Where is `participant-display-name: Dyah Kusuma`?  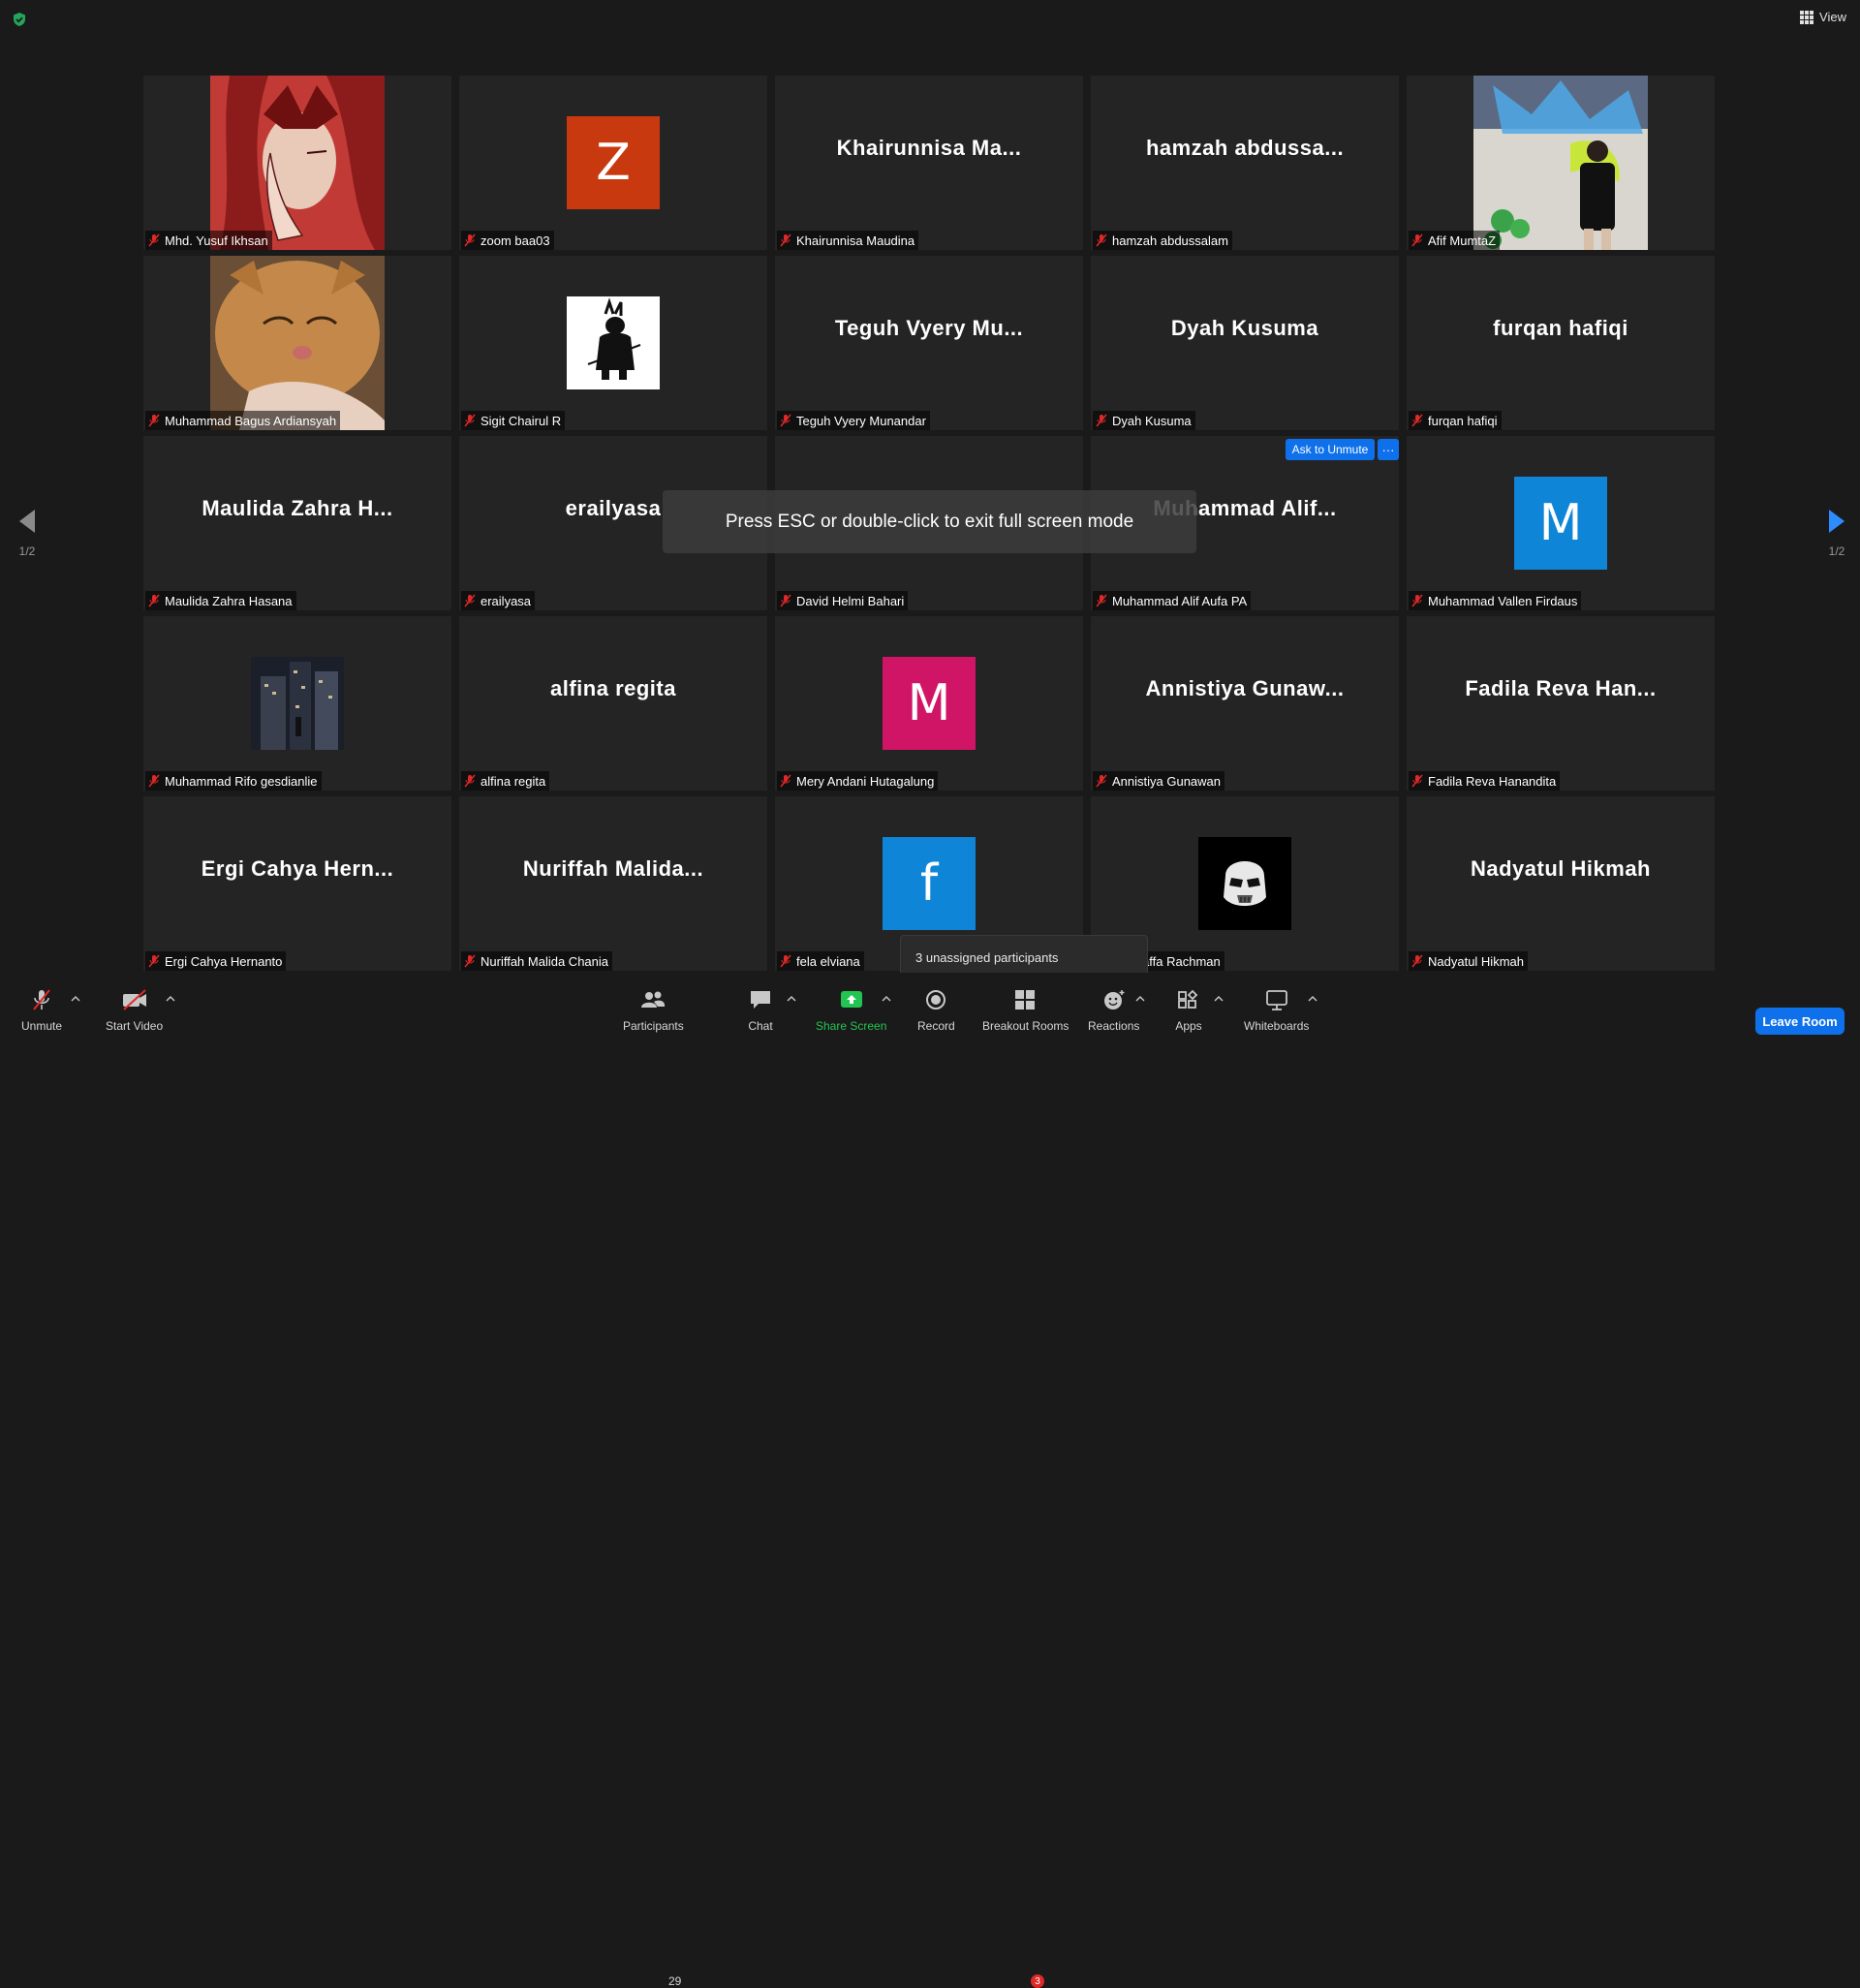 participant-display-name: Dyah Kusuma is located at coordinates (1244, 328).